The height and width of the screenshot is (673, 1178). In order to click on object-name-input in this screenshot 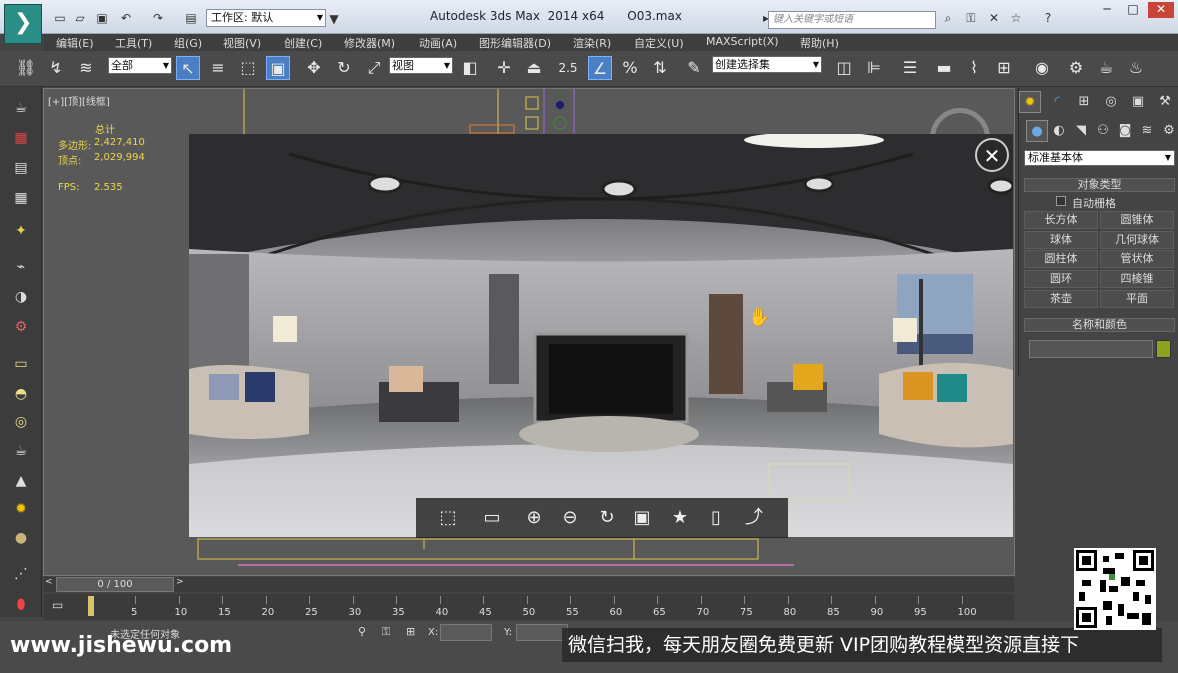, I will do `click(1091, 349)`.